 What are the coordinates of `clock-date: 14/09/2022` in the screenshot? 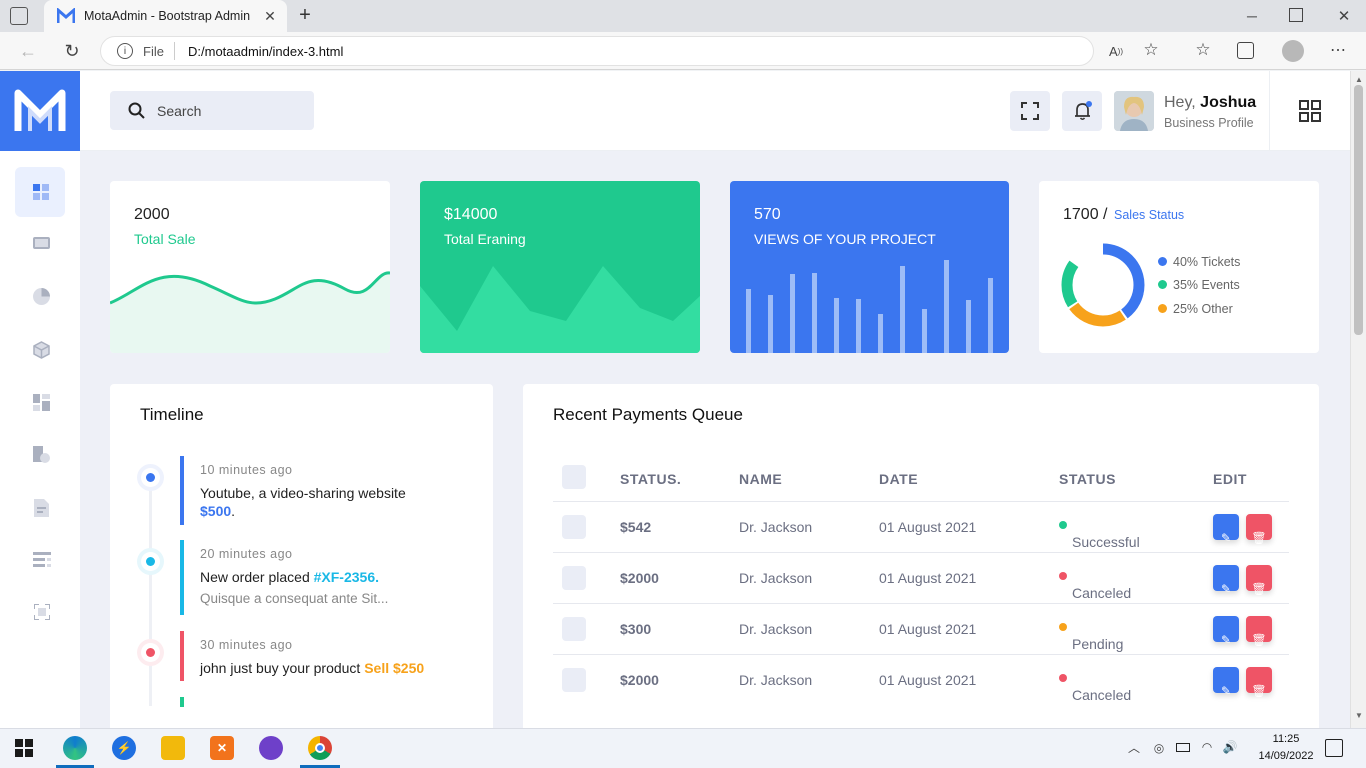 It's located at (1286, 756).